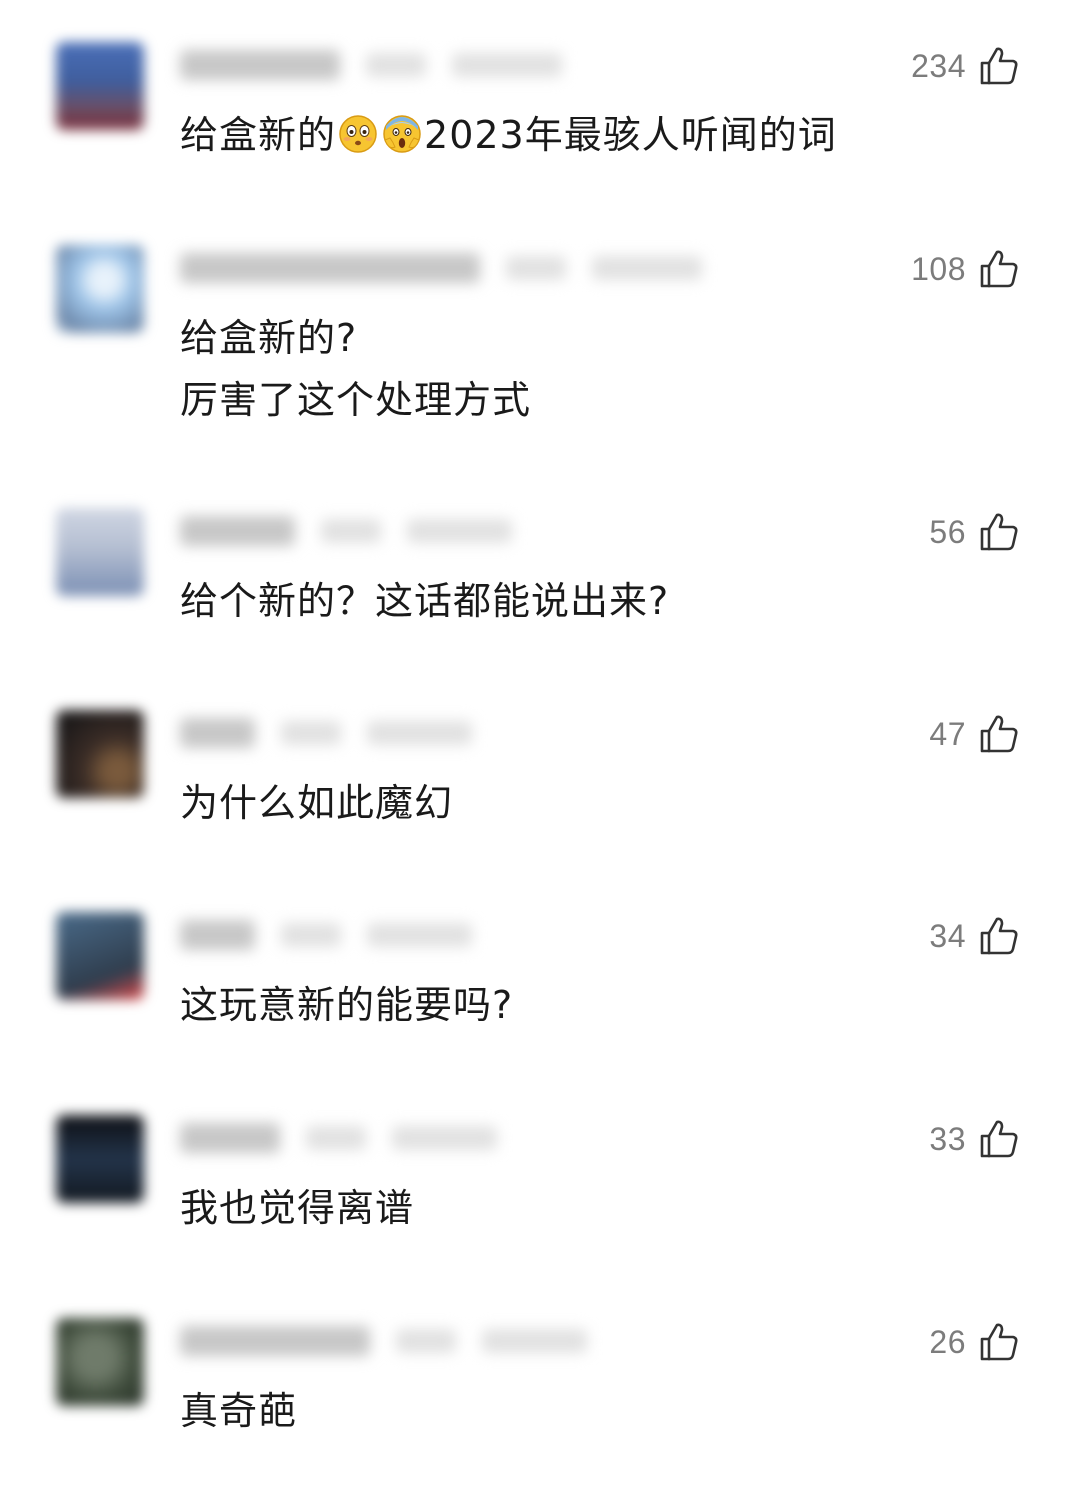 The image size is (1080, 1508). I want to click on screaming-face-emoji, so click(402, 134).